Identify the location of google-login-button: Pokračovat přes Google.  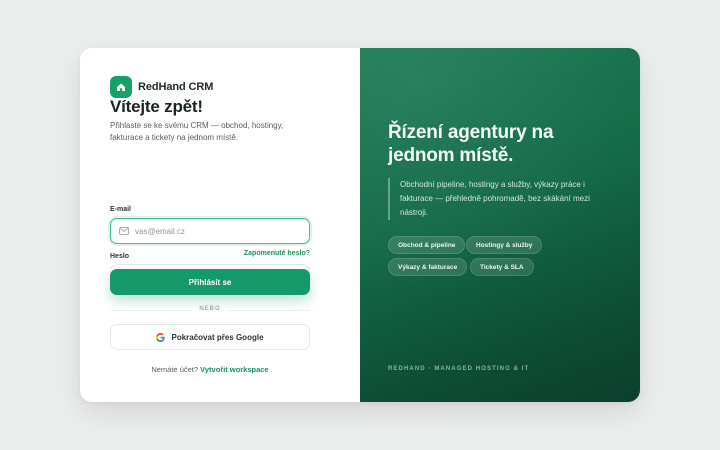
(210, 337).